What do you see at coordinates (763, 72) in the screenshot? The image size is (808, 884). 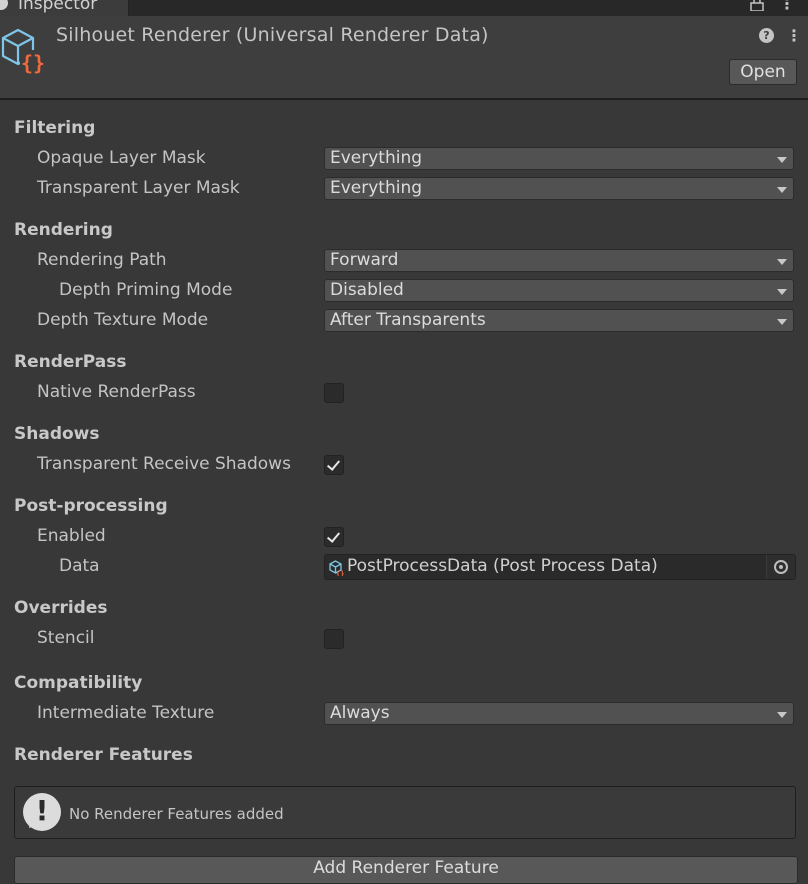 I see `open-button: Open` at bounding box center [763, 72].